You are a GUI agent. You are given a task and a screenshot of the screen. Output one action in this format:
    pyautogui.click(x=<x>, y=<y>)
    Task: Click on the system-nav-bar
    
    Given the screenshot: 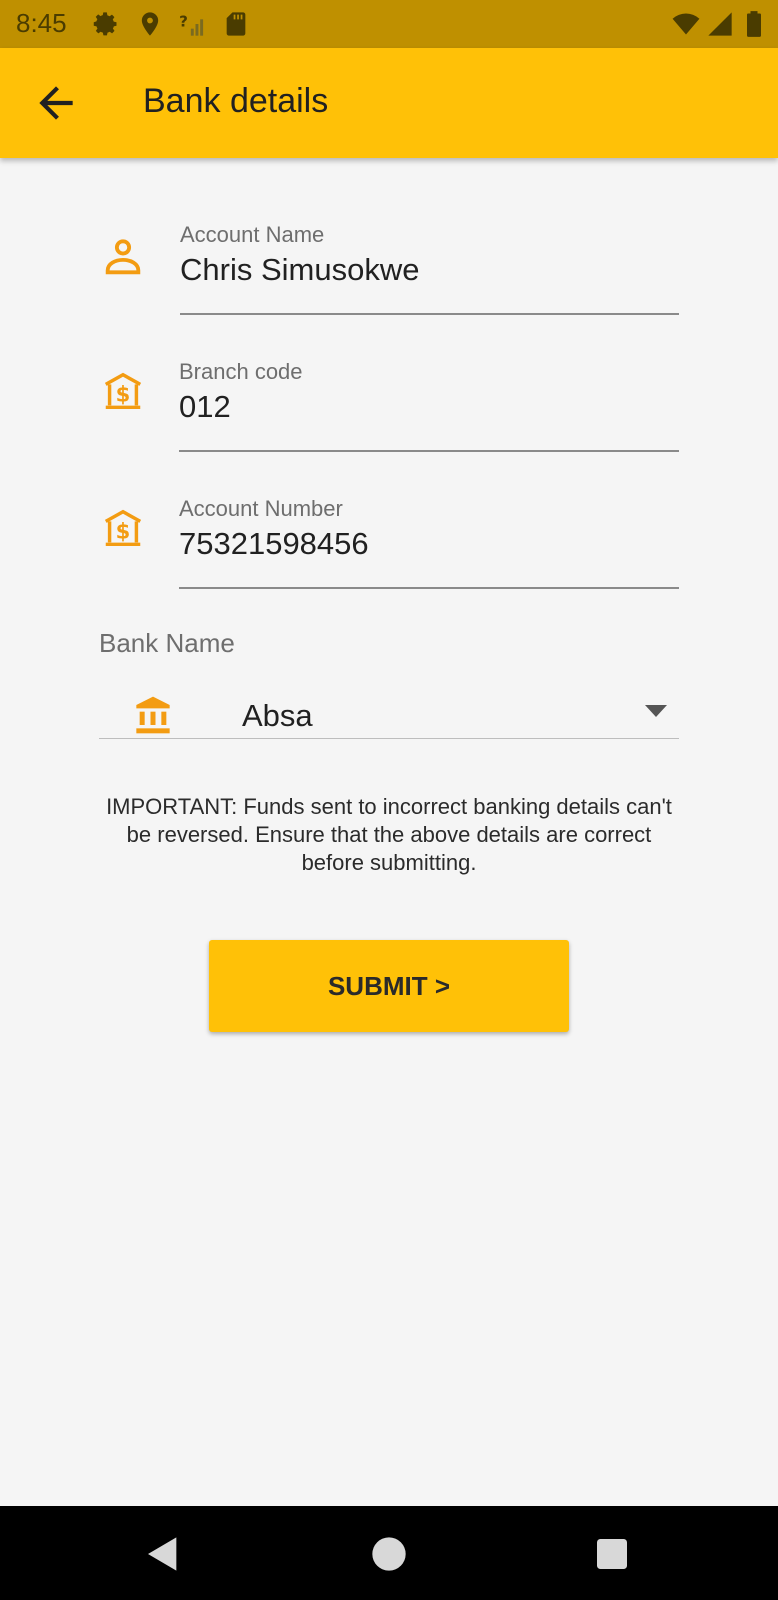 What is the action you would take?
    pyautogui.click(x=389, y=1553)
    